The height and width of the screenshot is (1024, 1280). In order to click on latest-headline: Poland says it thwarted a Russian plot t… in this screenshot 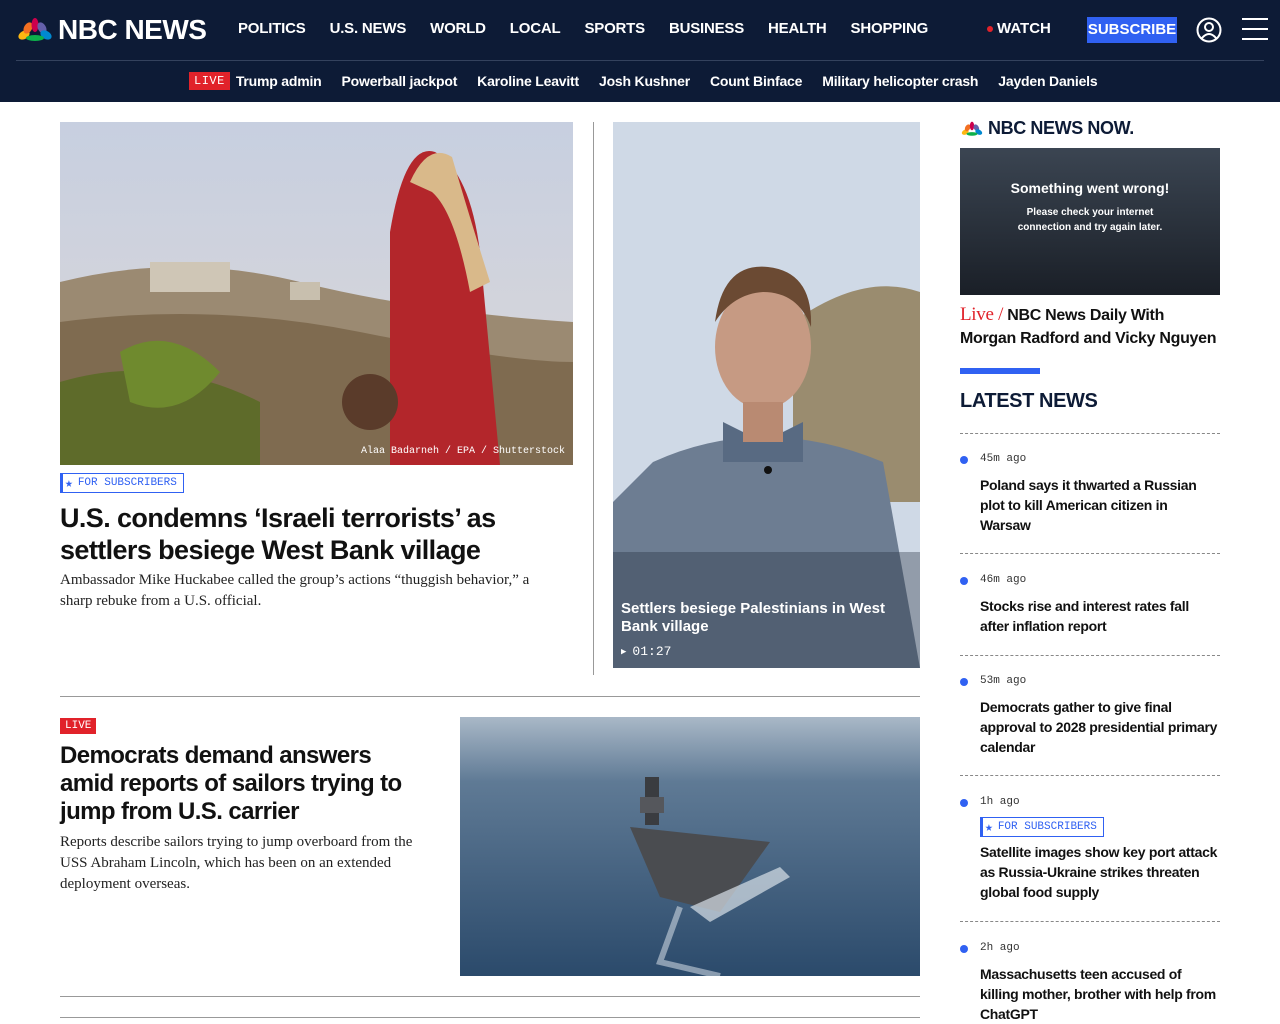, I will do `click(1088, 505)`.